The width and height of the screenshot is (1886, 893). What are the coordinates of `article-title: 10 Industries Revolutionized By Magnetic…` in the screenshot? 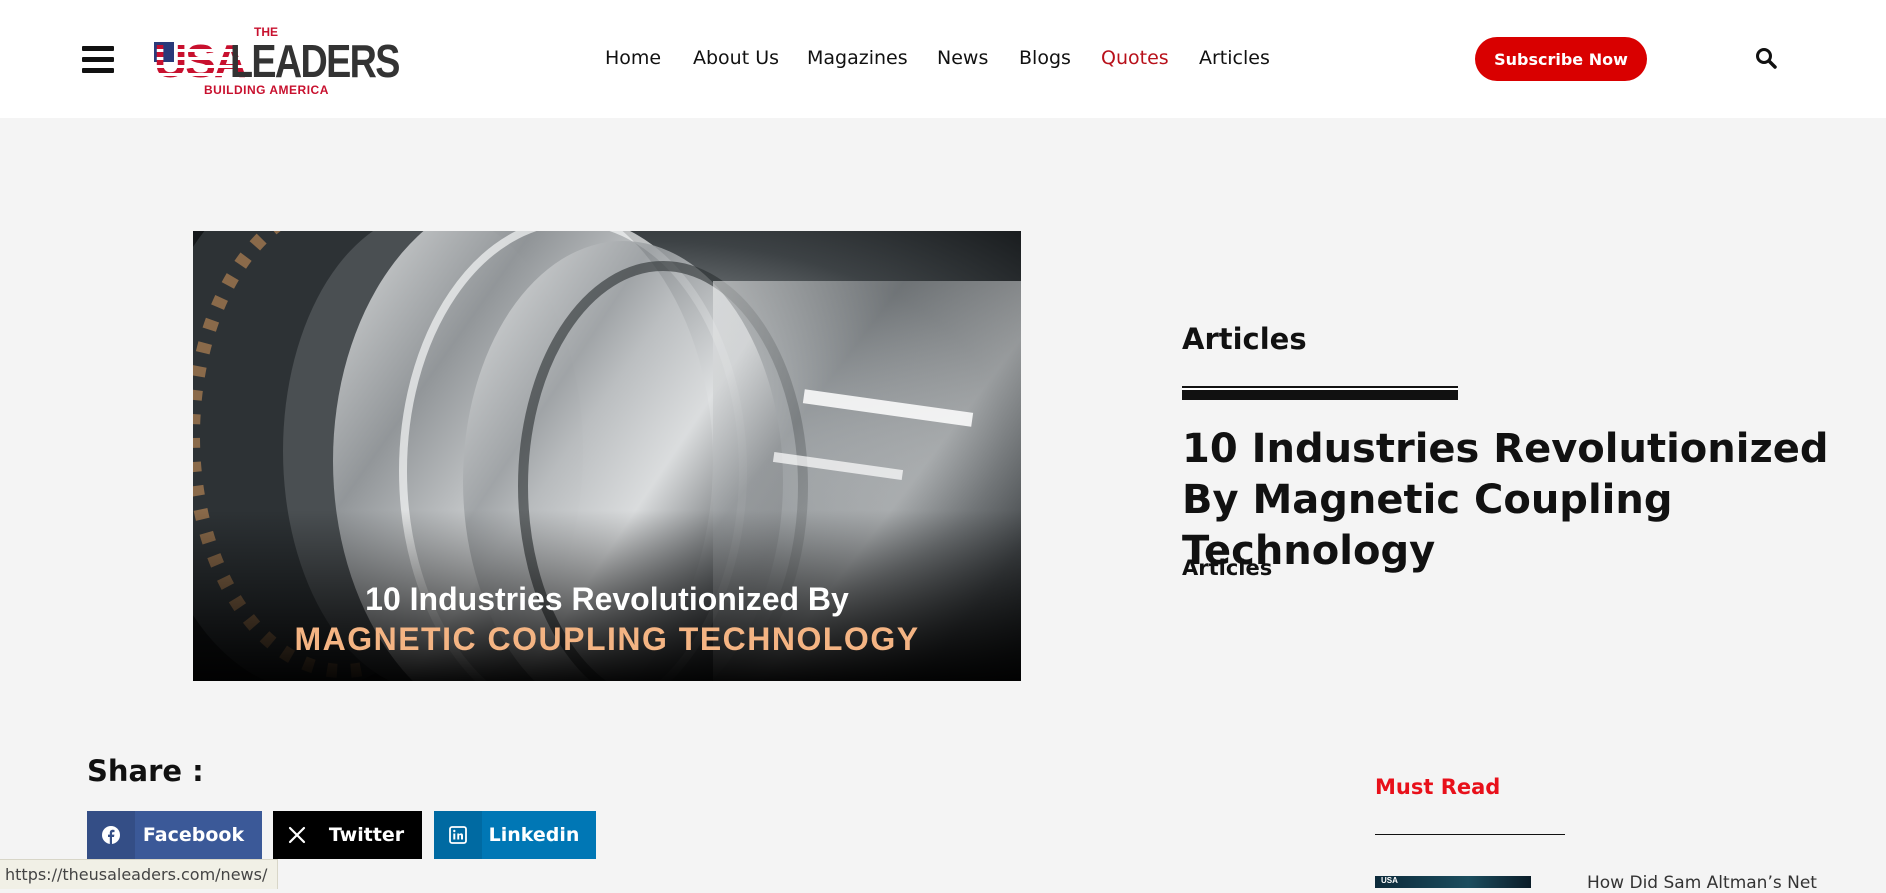 It's located at (1505, 500).